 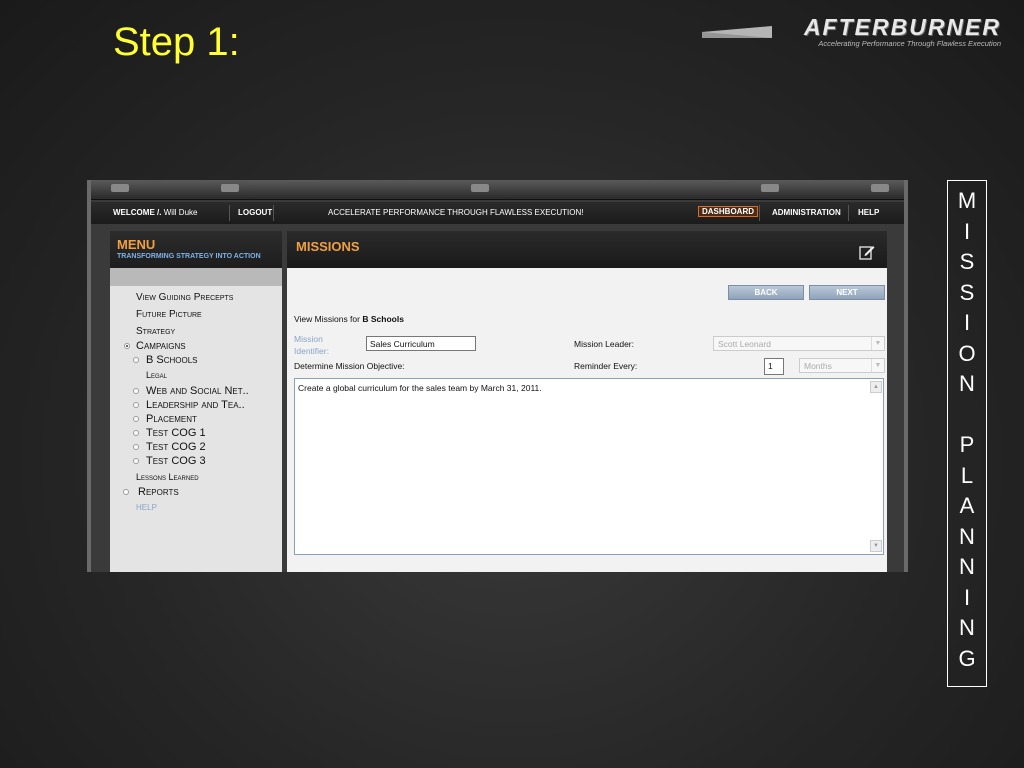 I want to click on mission-identifier-input: Sales Curriculum, so click(x=421, y=343).